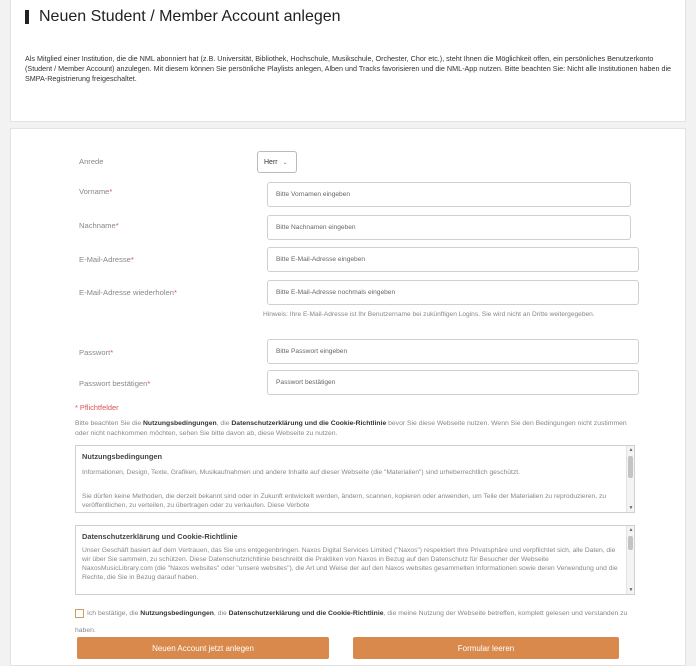 The height and width of the screenshot is (666, 696). I want to click on email-repeat-input: Bitte E-Mail-Adresse nochmals eingeben, so click(453, 292).